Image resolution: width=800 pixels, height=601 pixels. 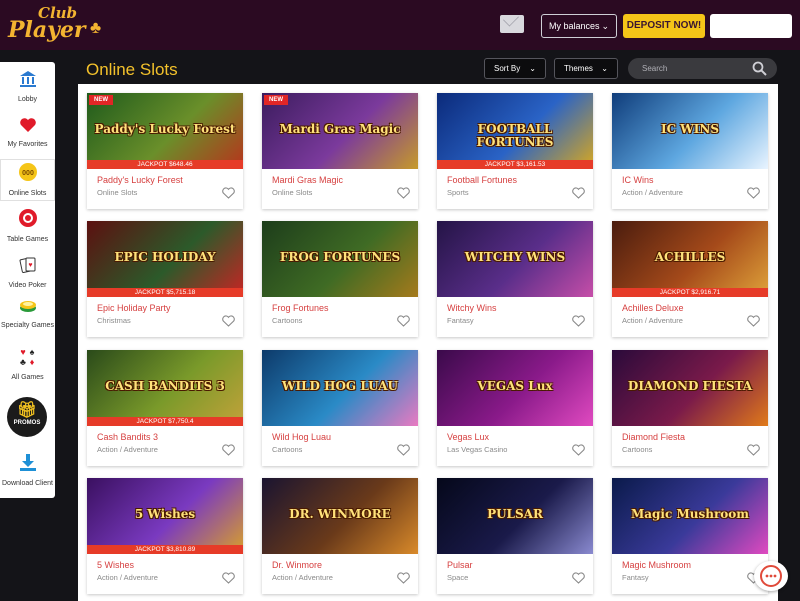 I want to click on sidebar-item-label: Online Slots, so click(x=27, y=193).